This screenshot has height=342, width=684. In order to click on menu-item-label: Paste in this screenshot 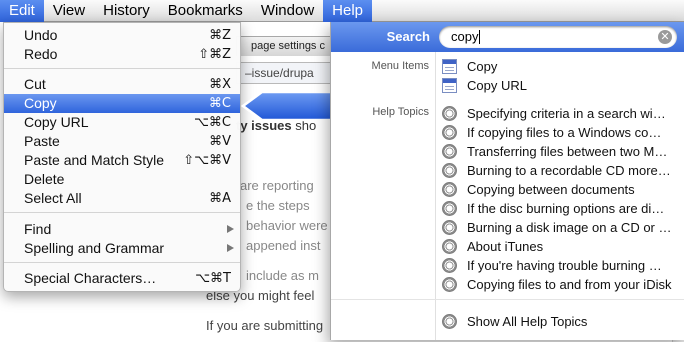, I will do `click(42, 141)`.